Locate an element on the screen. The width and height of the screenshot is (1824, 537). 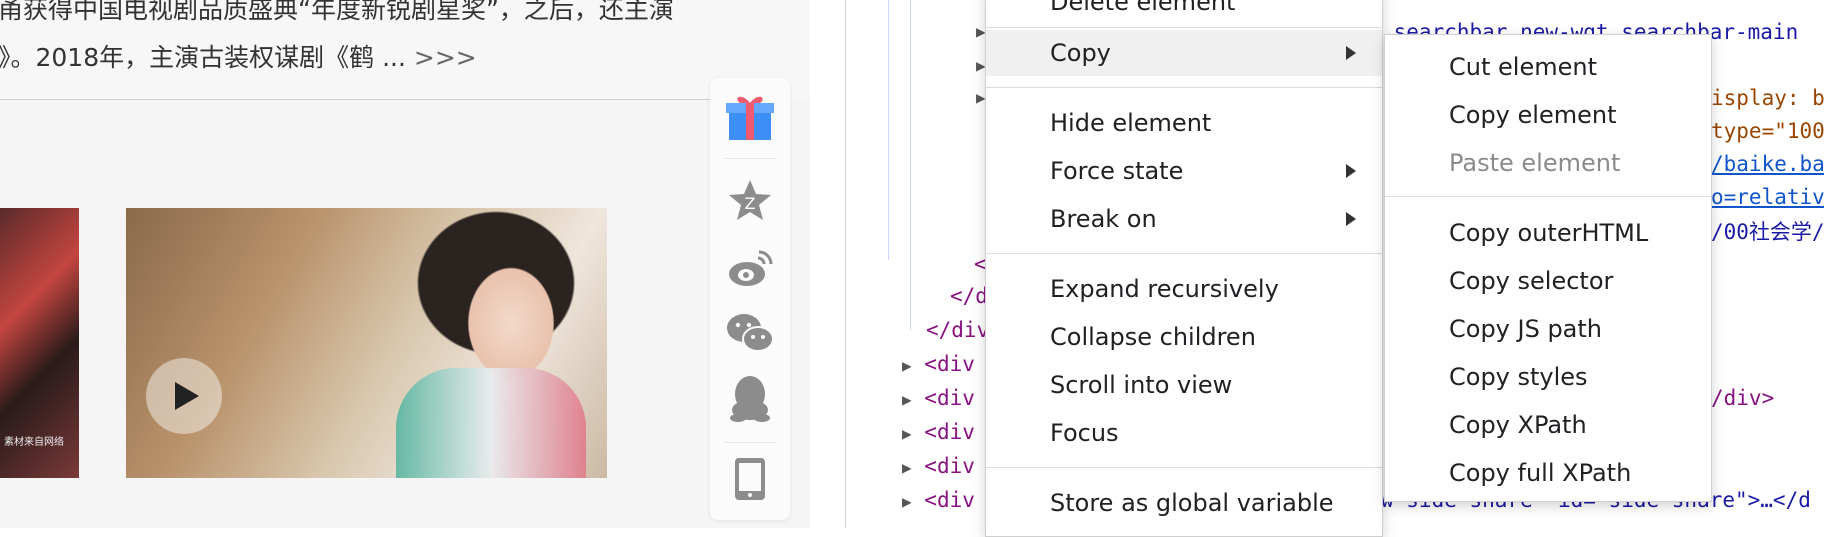
submenu-cut-element: Cut element is located at coordinates (1548, 67).